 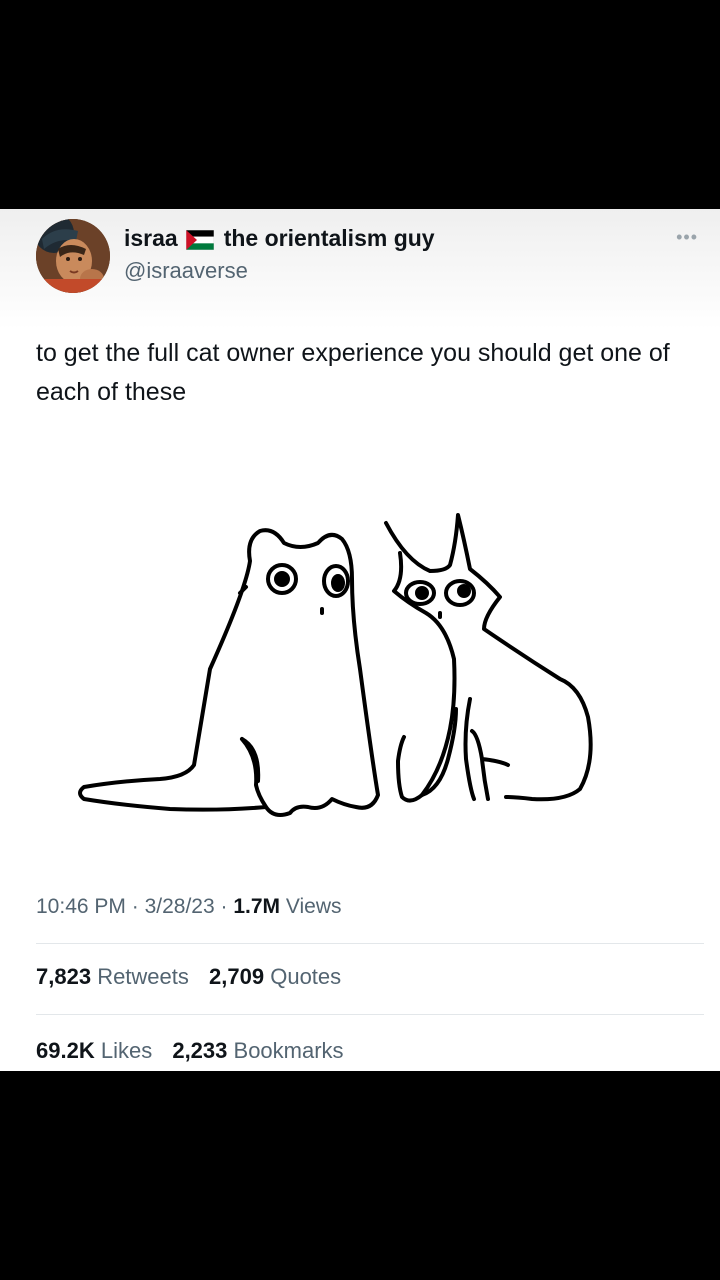 I want to click on quotes-label: Quotes, so click(x=306, y=976).